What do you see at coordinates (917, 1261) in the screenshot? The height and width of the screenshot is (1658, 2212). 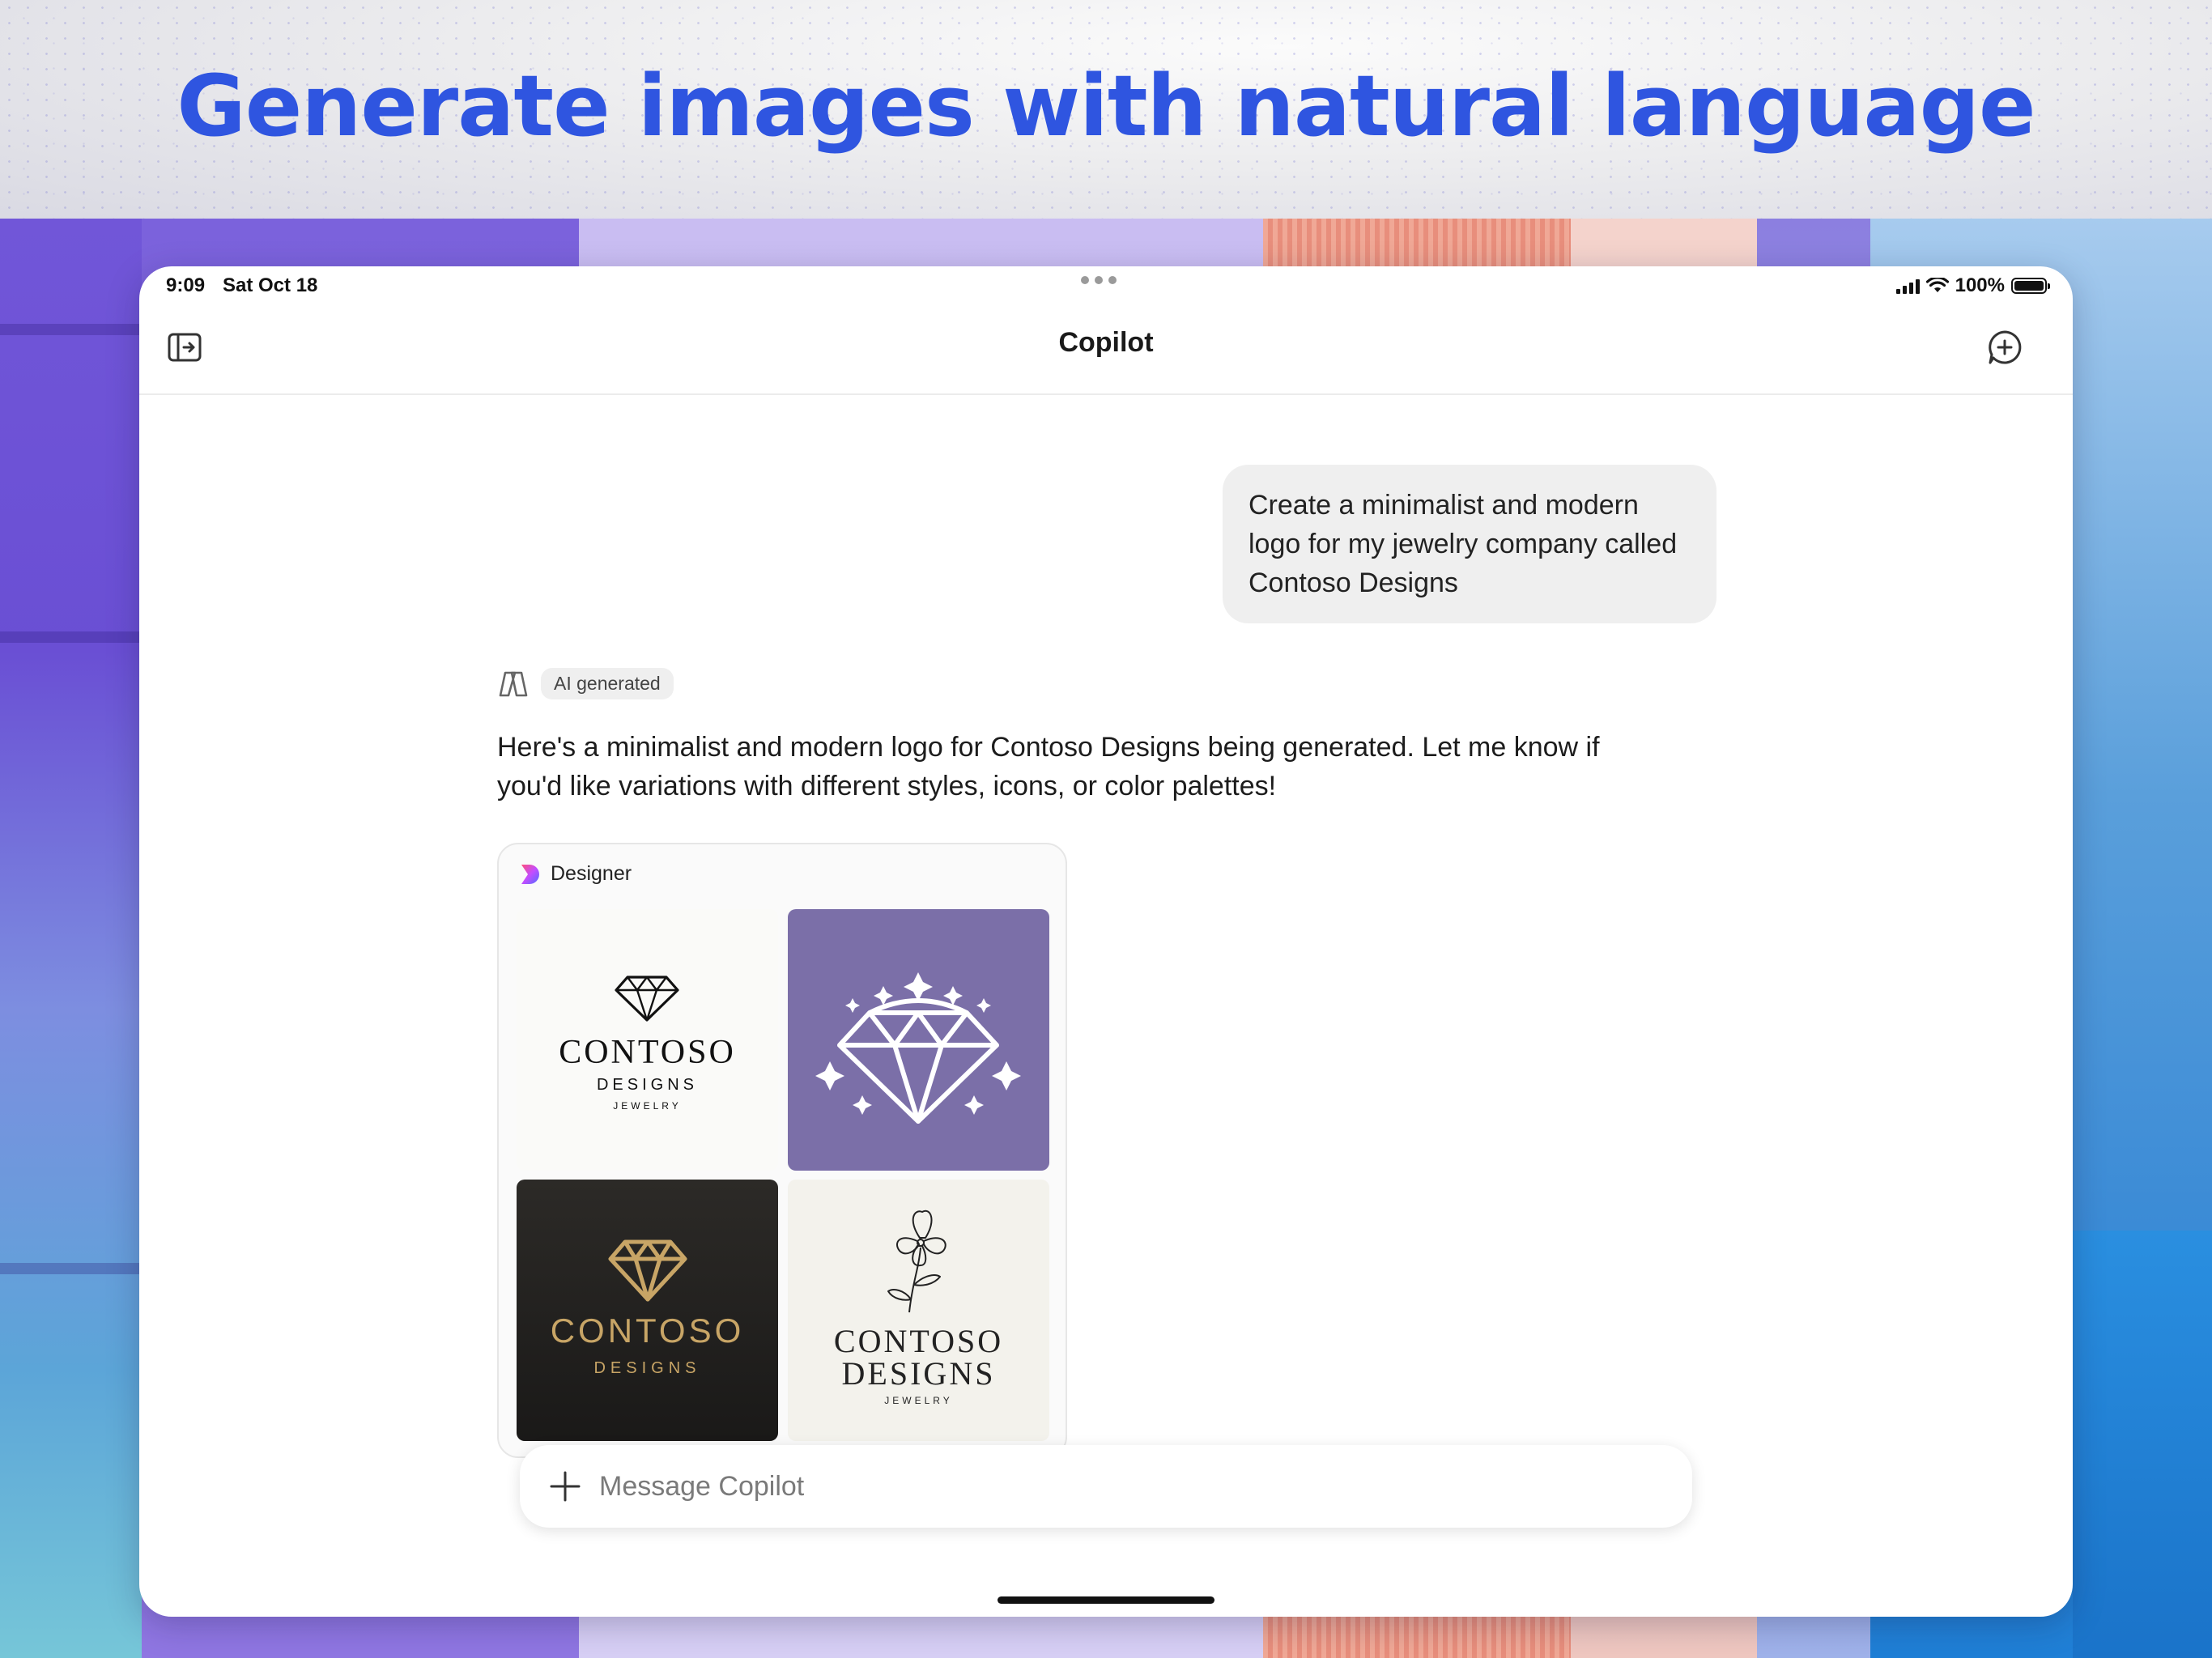 I see `flower-icon` at bounding box center [917, 1261].